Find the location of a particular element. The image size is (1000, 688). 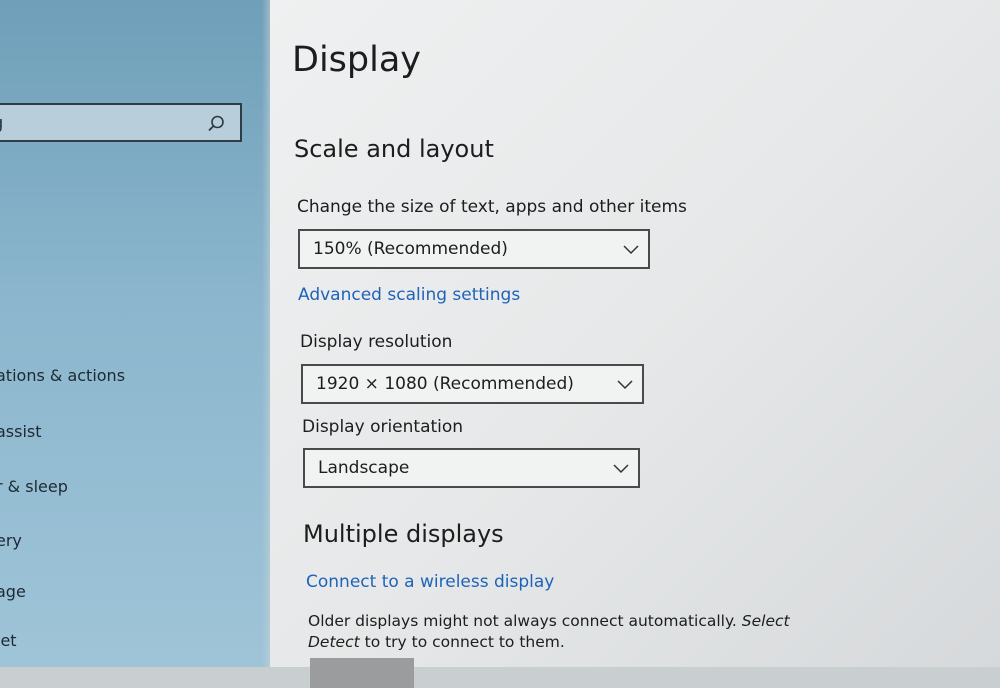

wireless-display-link: Connect to a wireless display is located at coordinates (430, 582).